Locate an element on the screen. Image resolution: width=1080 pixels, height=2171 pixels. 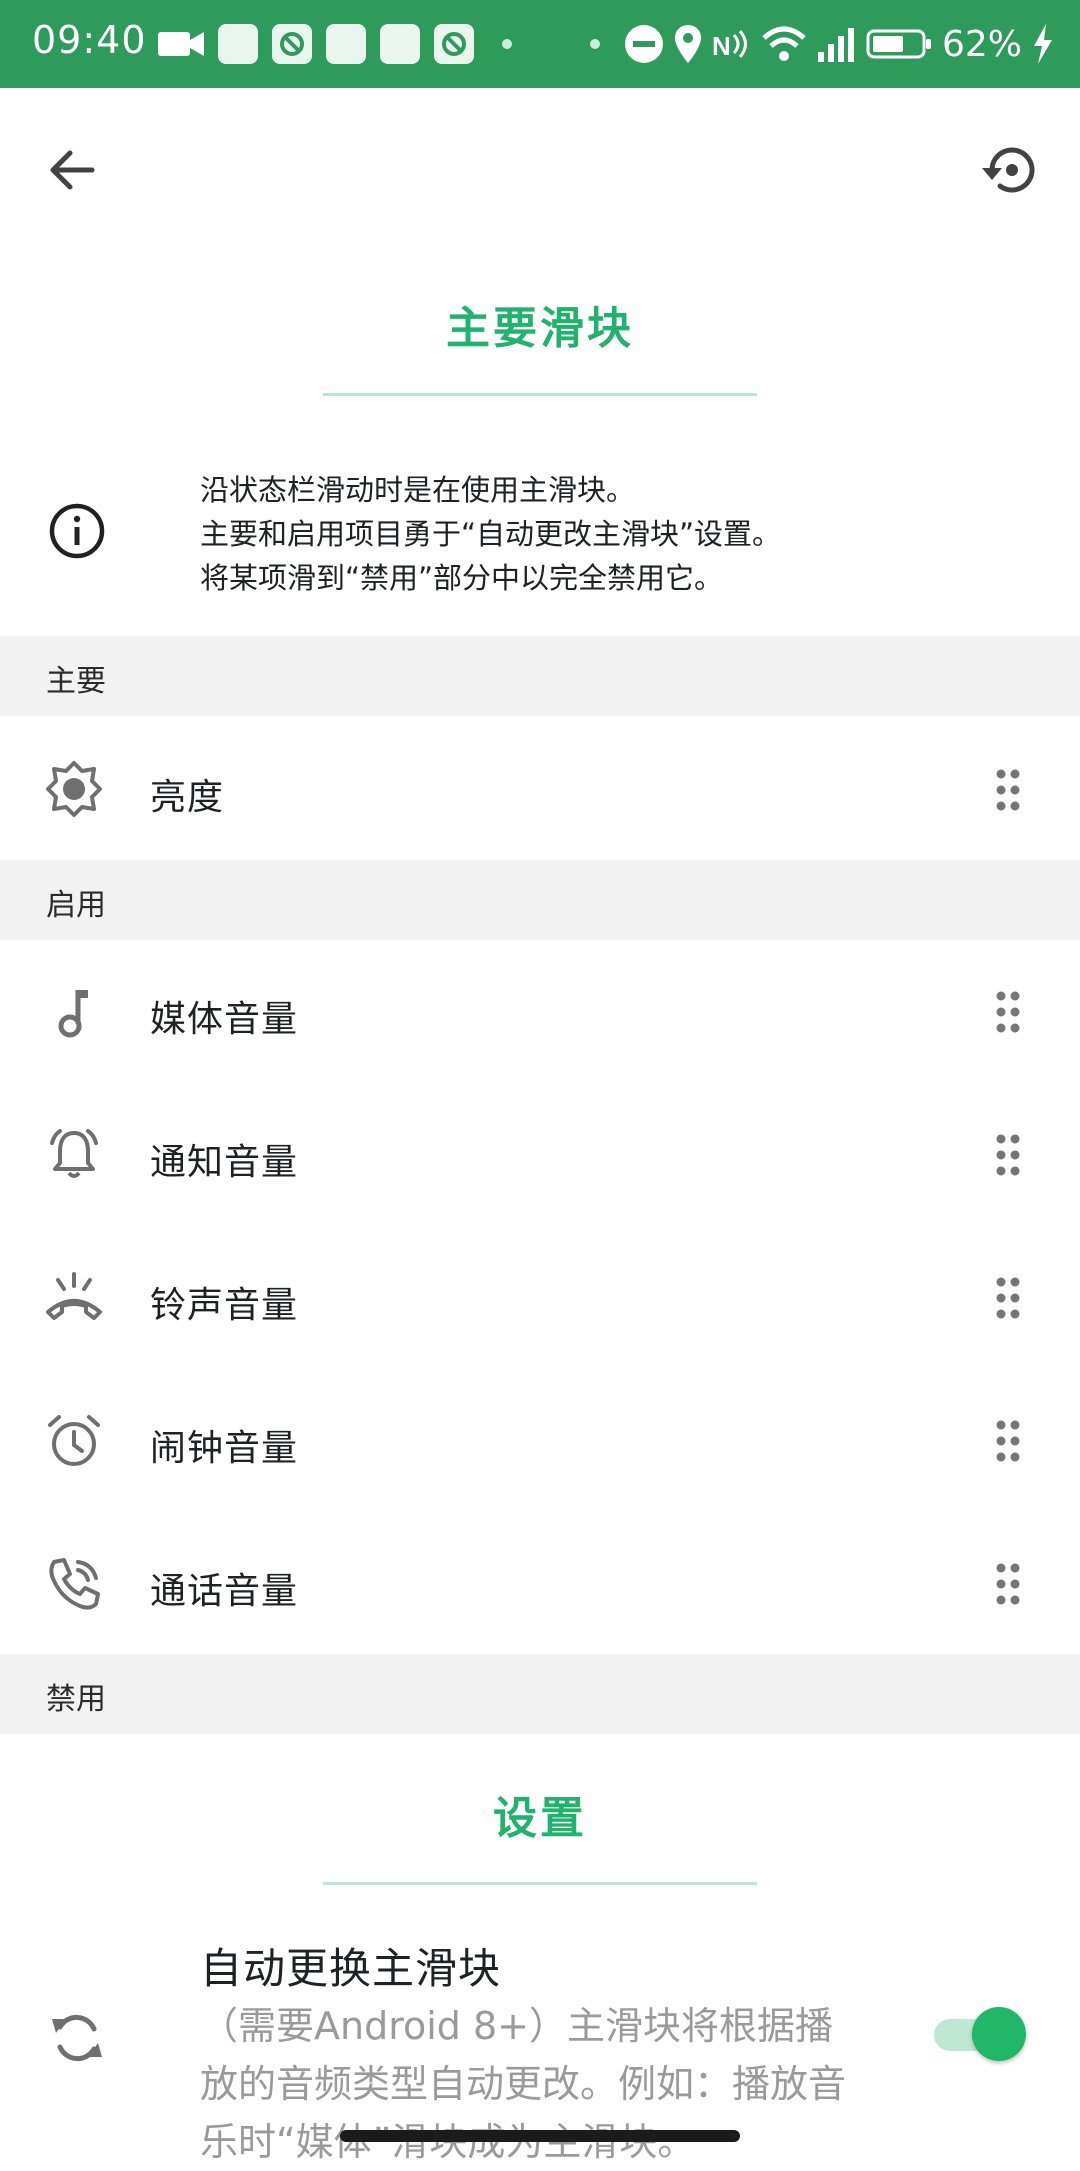
slider-item-ringer-volume: 铃声音量 is located at coordinates (540, 1297).